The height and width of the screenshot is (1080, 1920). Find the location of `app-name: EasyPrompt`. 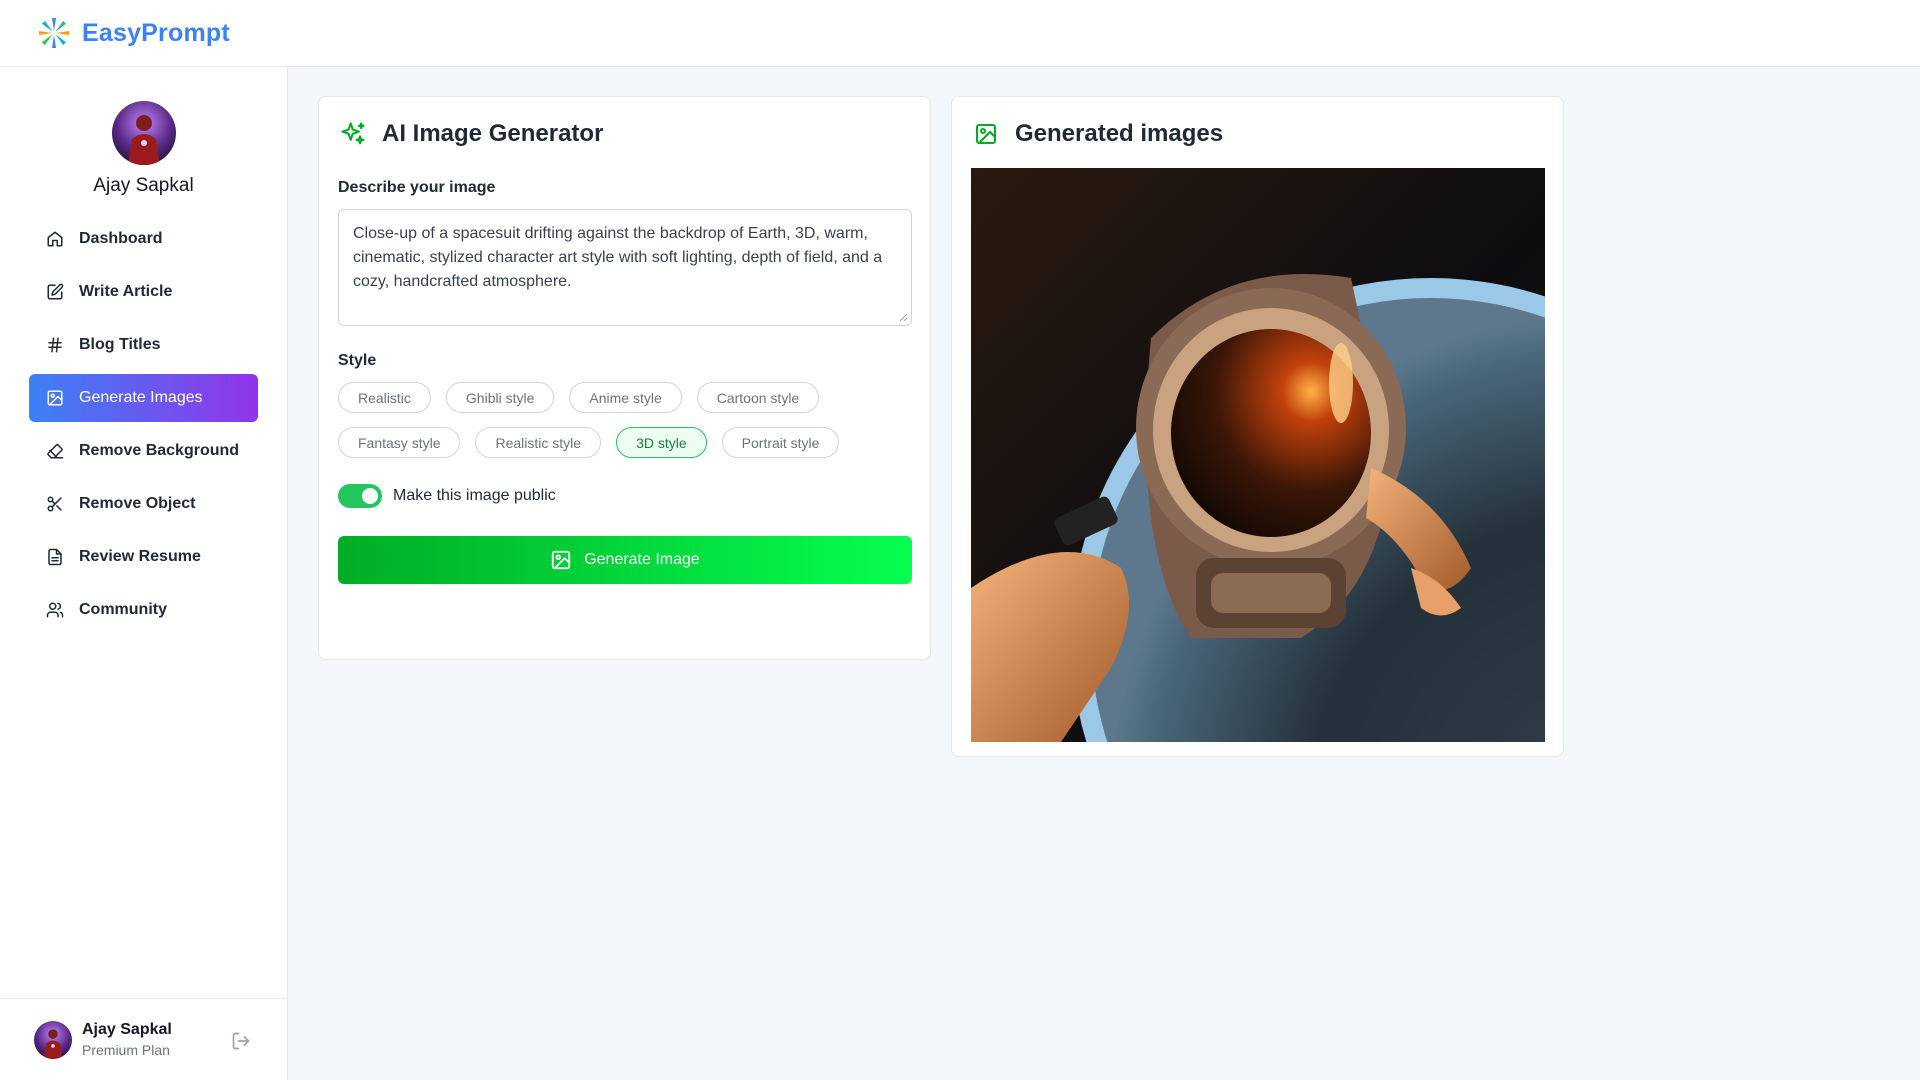

app-name: EasyPrompt is located at coordinates (156, 33).